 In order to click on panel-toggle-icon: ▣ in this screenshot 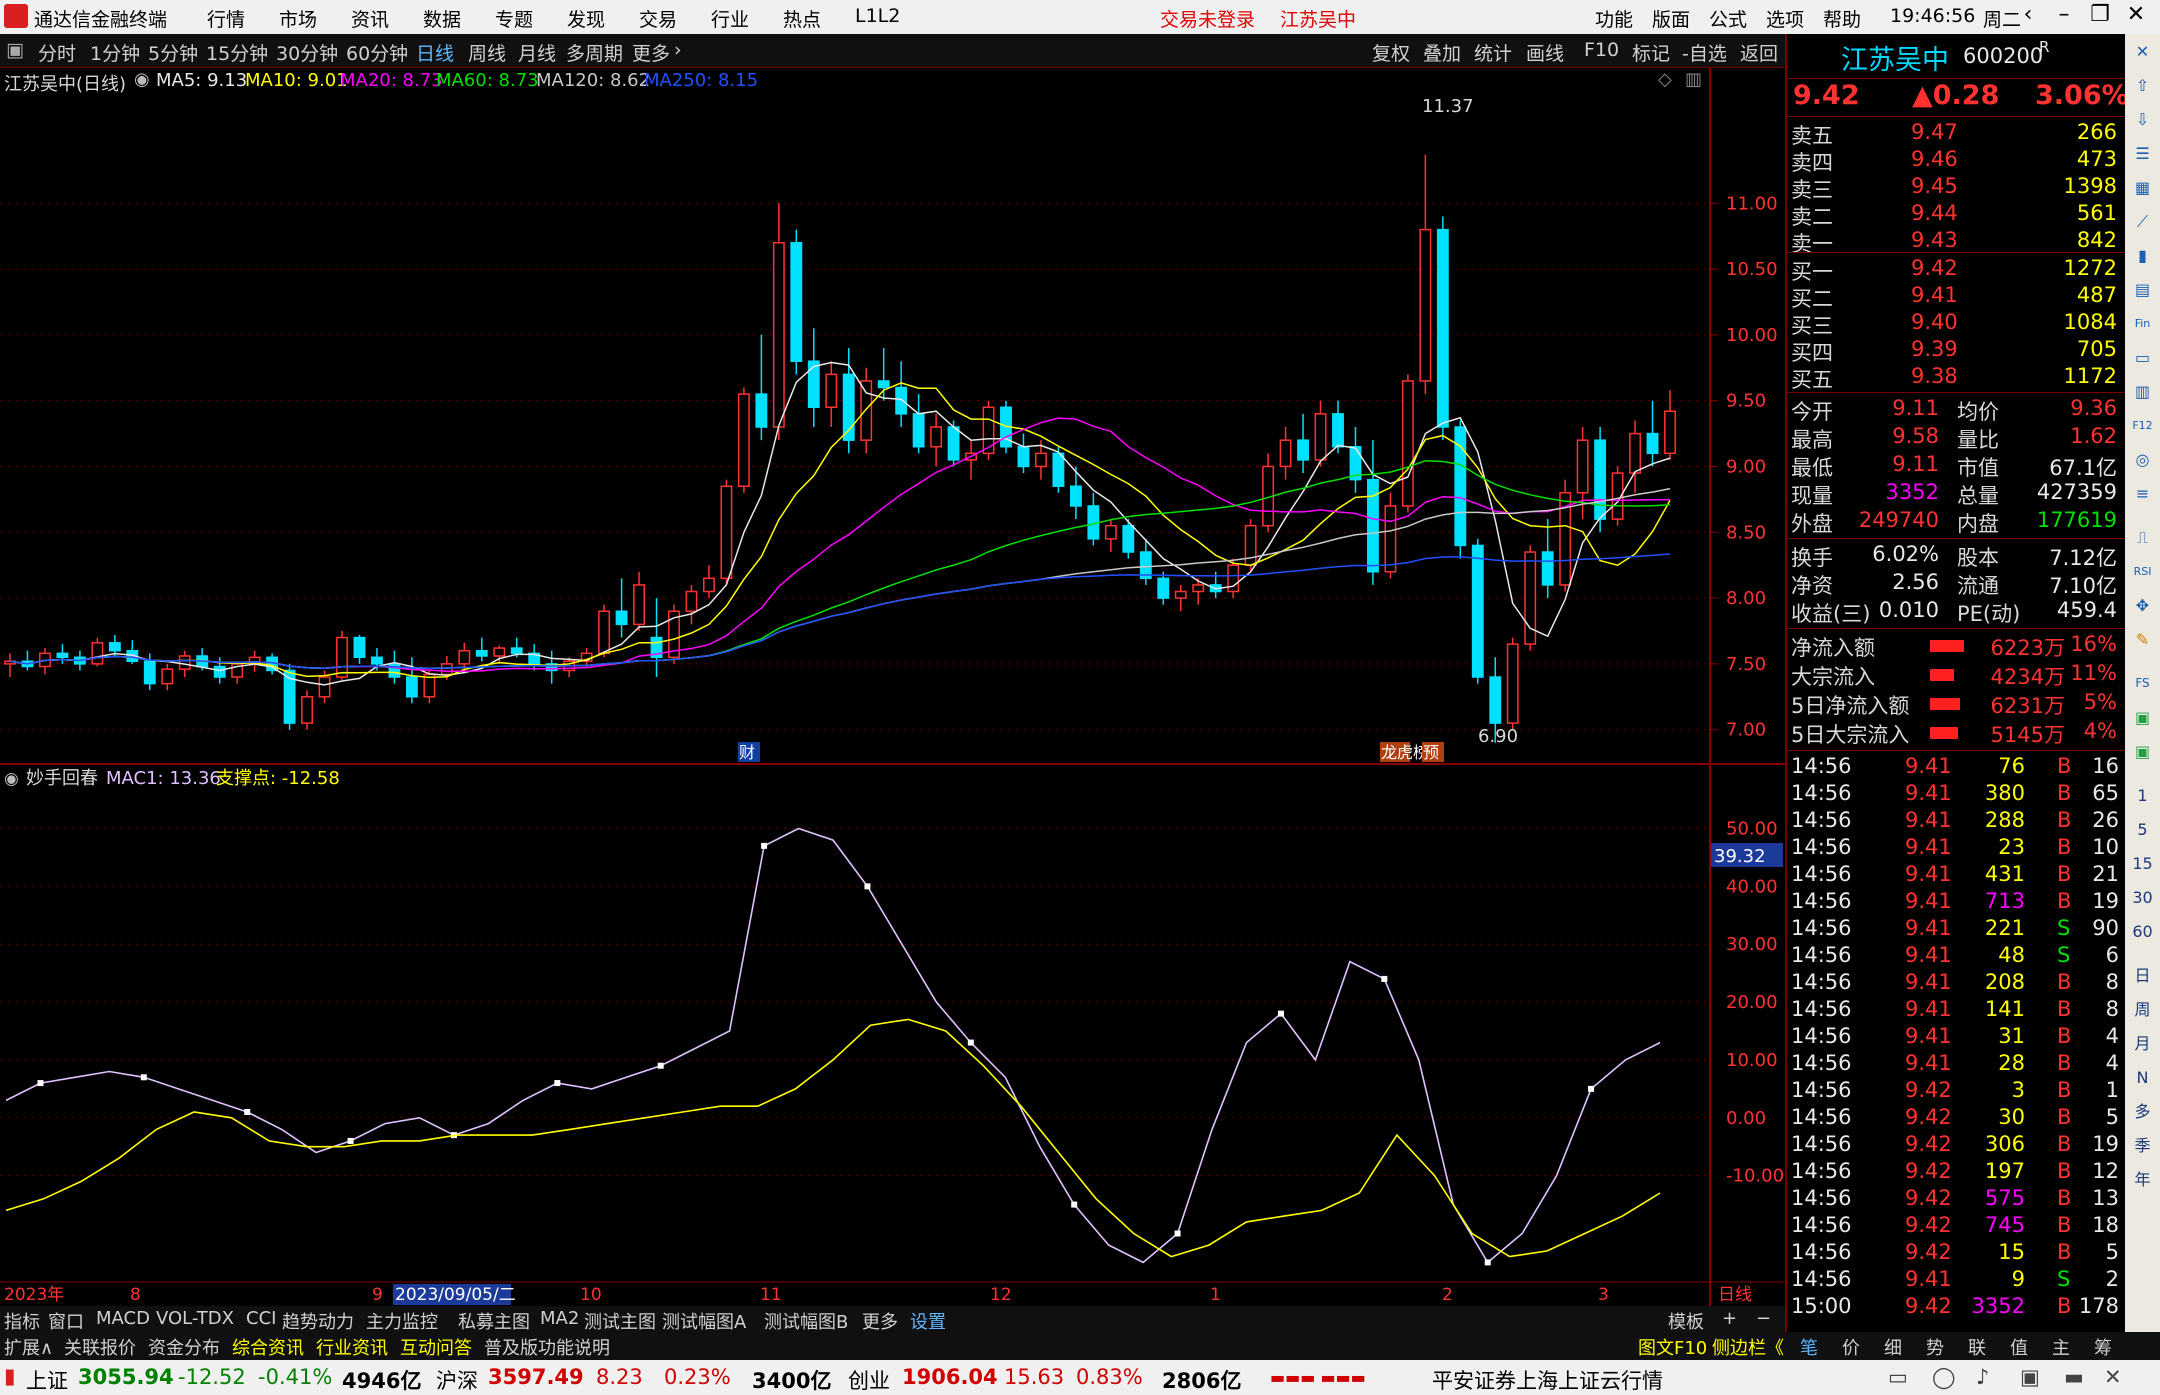, I will do `click(15, 50)`.